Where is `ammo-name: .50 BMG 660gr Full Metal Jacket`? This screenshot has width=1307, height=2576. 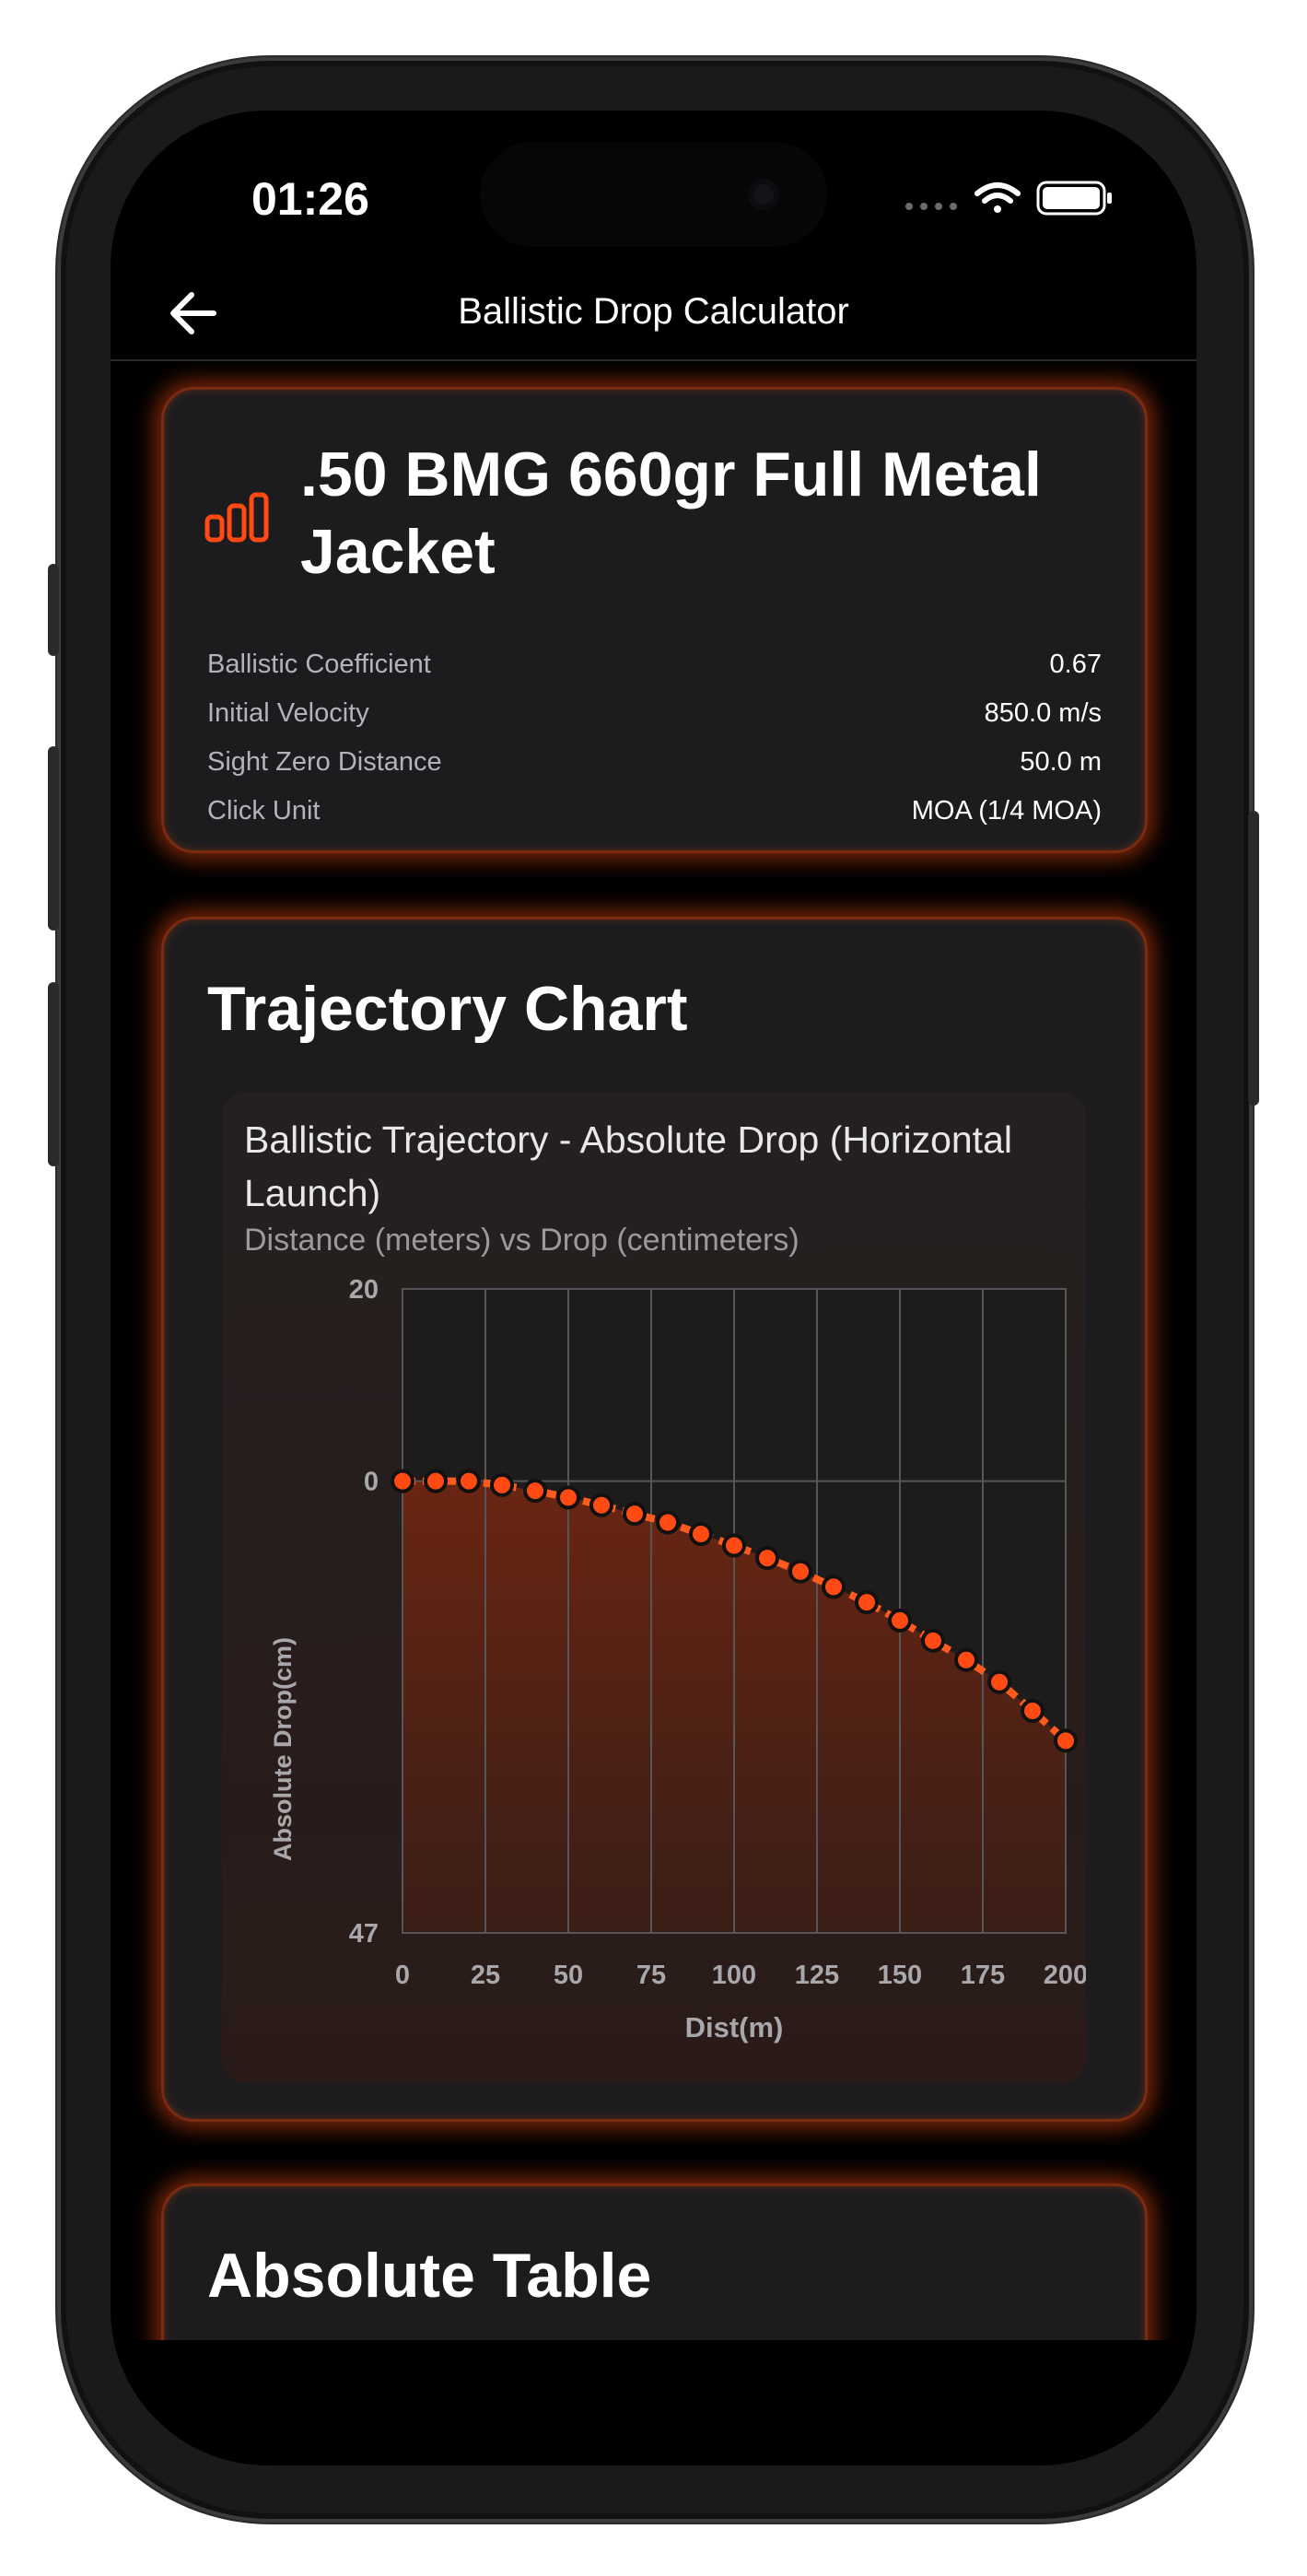 ammo-name: .50 BMG 660gr Full Metal Jacket is located at coordinates (671, 513).